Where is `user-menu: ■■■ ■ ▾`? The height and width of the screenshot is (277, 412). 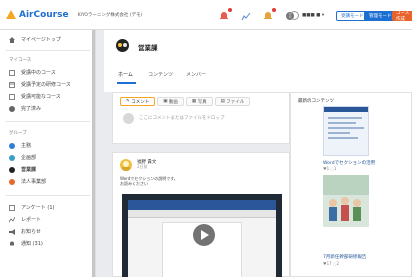 user-menu: ■■■ ■ ▾ is located at coordinates (307, 15).